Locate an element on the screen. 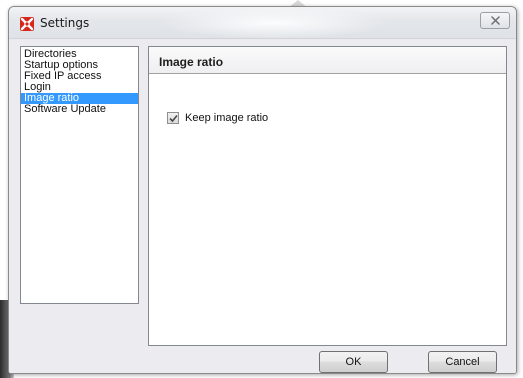 This screenshot has width=523, height=378. close-button is located at coordinates (495, 20).